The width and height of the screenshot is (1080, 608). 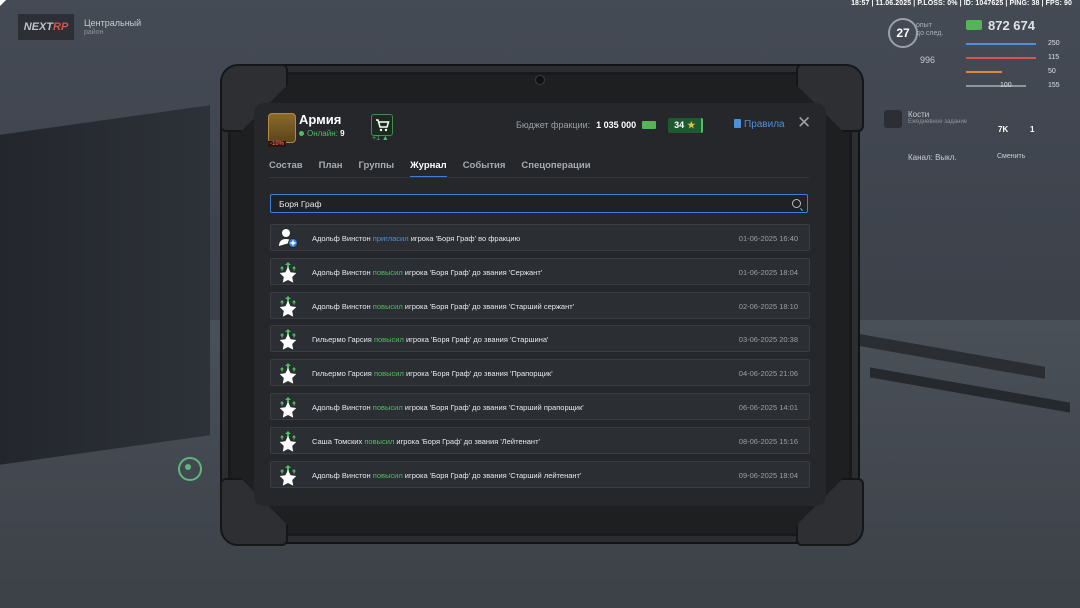 I want to click on tab-item: Журнал, so click(x=428, y=169).